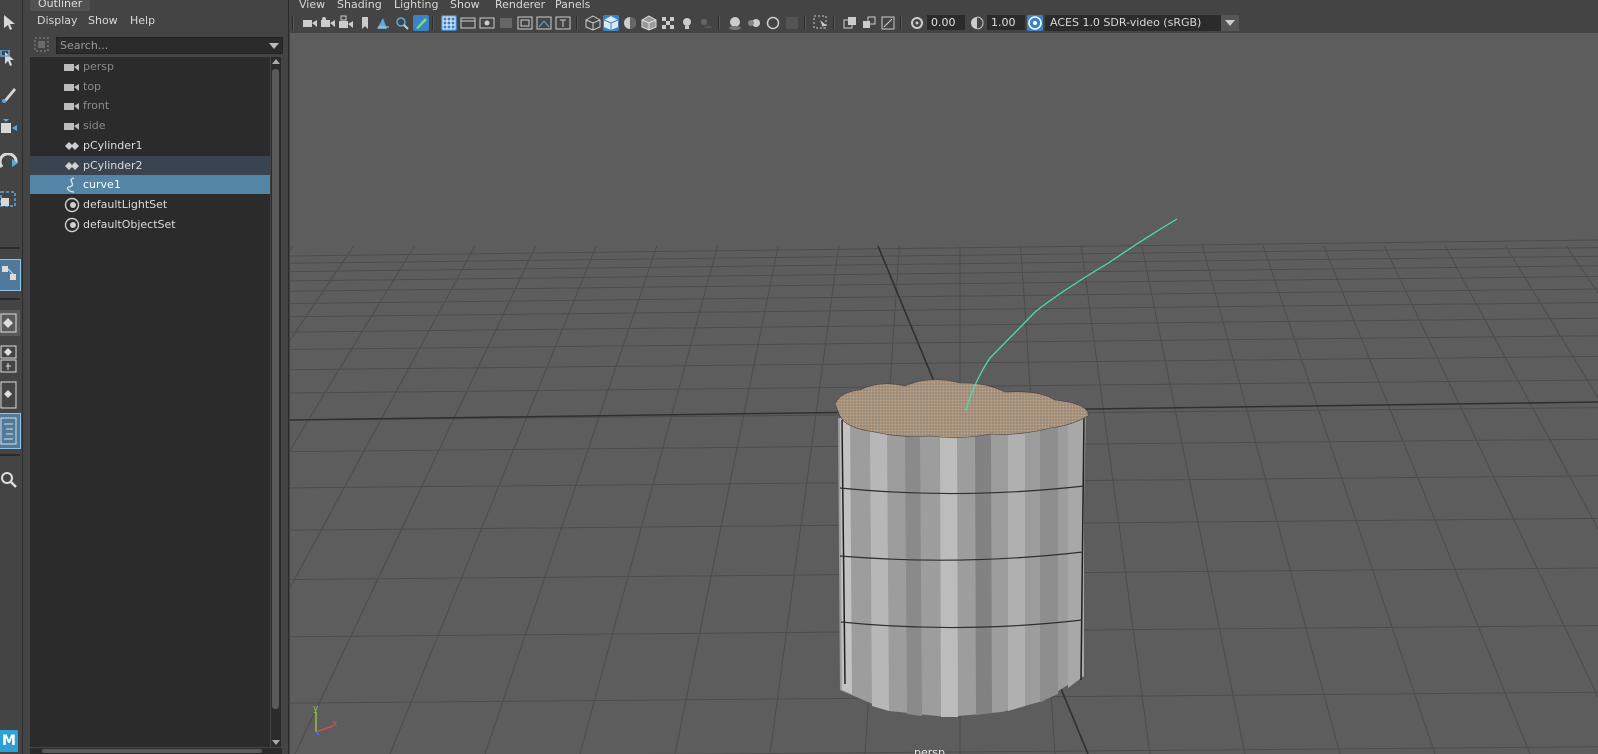  What do you see at coordinates (60, 5) in the screenshot?
I see `outliner-tab: Outliner` at bounding box center [60, 5].